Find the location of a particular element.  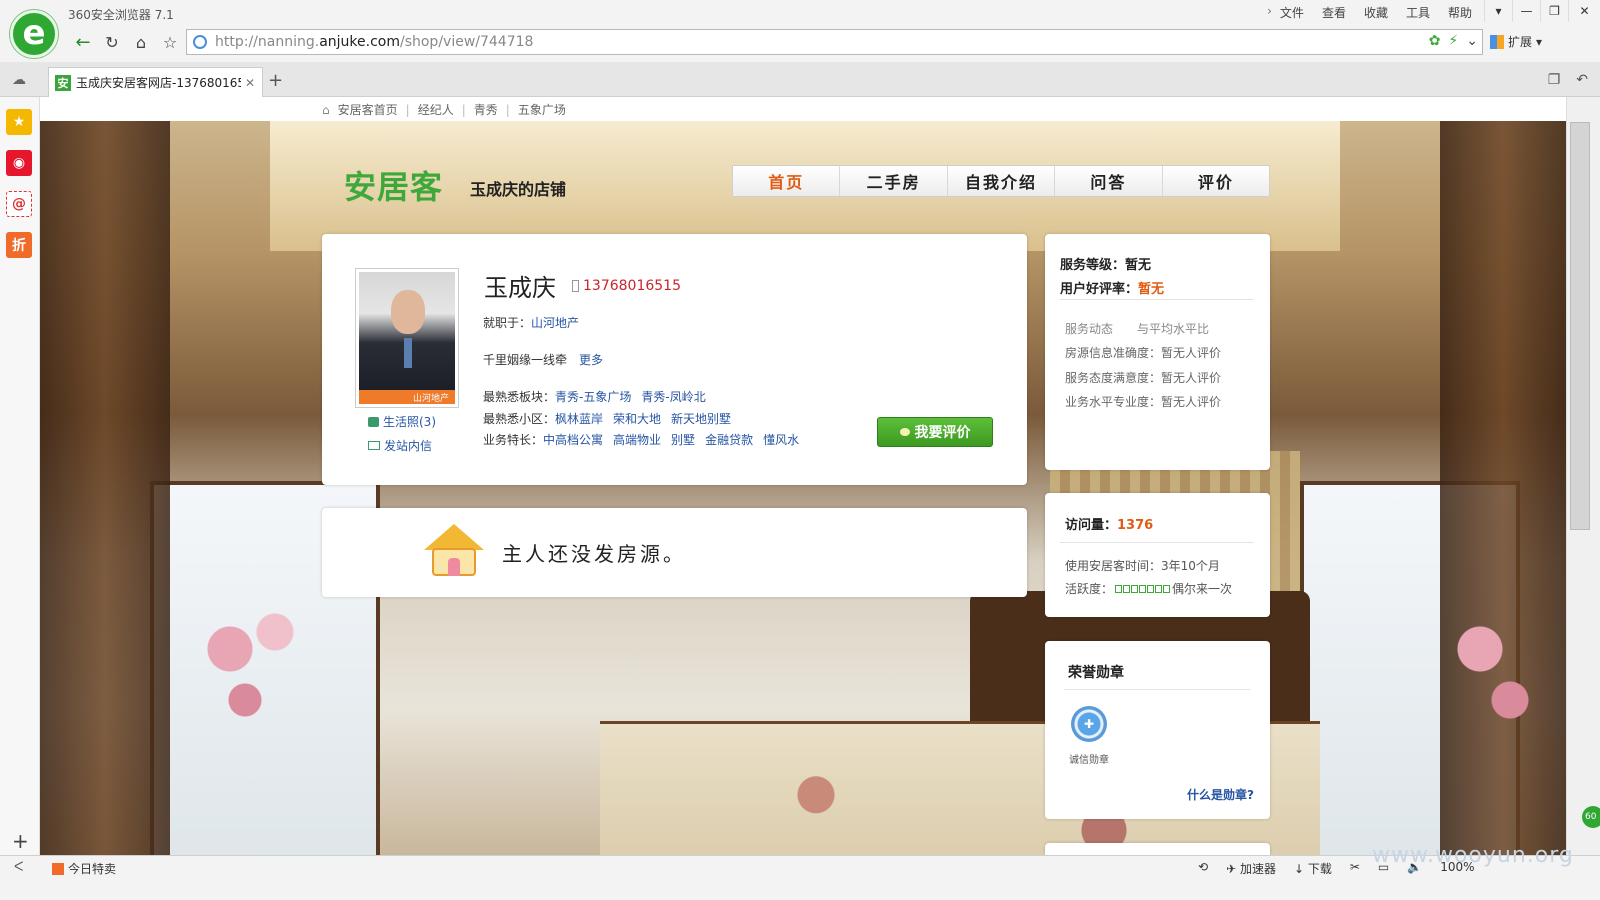

specialty-link: 中高档公寓 is located at coordinates (573, 440).